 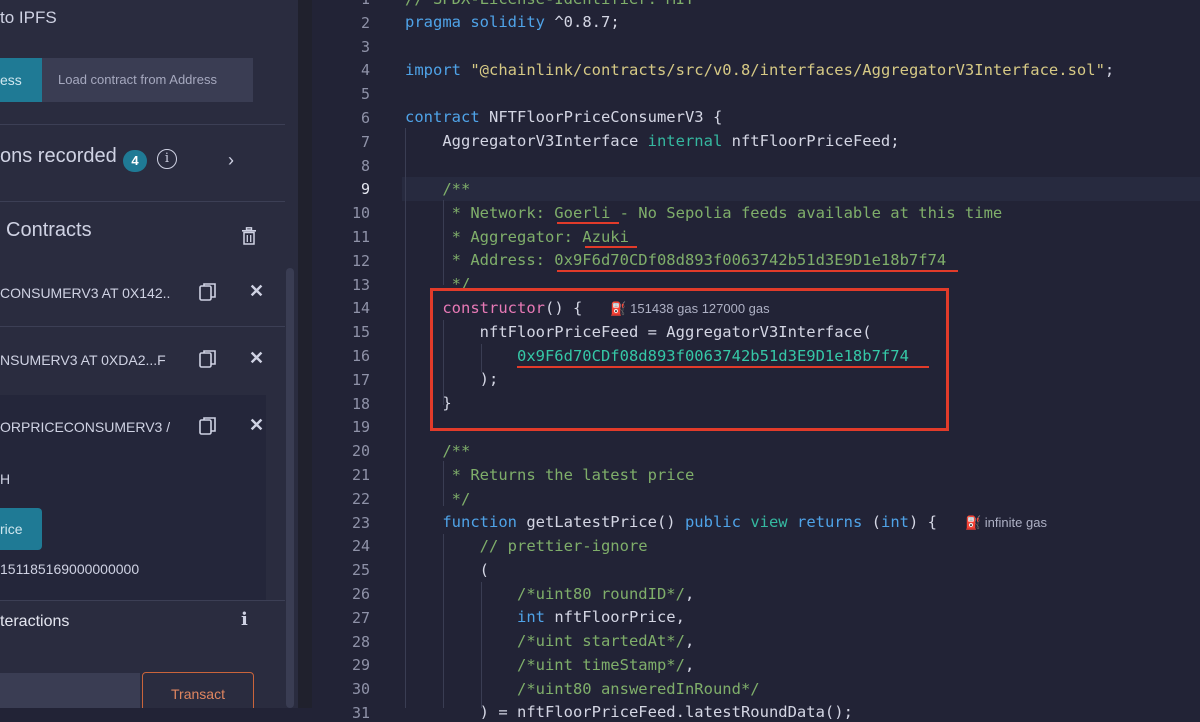 What do you see at coordinates (588, 223) in the screenshot?
I see `annotation-underline-network` at bounding box center [588, 223].